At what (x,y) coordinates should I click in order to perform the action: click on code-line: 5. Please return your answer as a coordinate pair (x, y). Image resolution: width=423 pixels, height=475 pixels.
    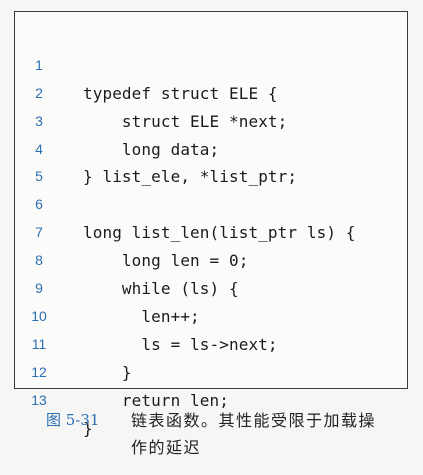
    Looking at the image, I should click on (211, 160).